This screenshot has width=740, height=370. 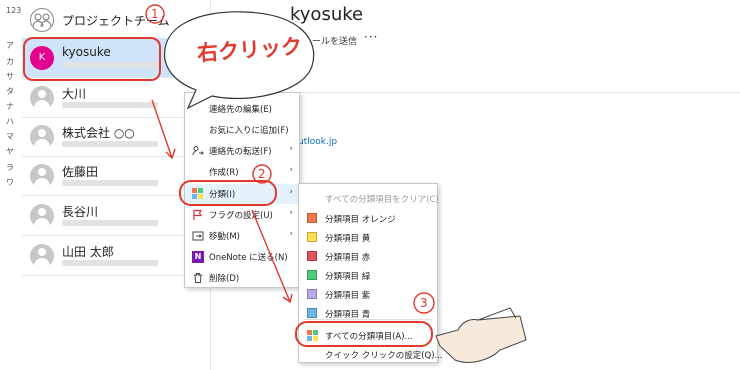 What do you see at coordinates (10, 182) in the screenshot?
I see `index-wa: ワ` at bounding box center [10, 182].